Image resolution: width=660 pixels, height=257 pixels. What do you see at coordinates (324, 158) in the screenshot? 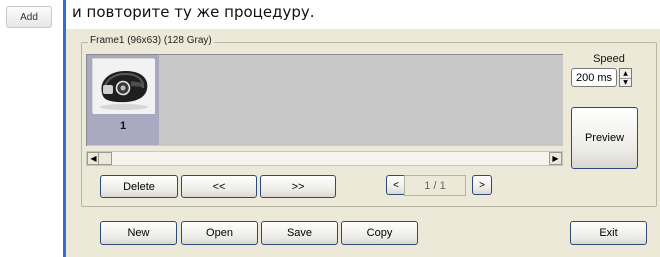
I see `frames-scrollbar` at bounding box center [324, 158].